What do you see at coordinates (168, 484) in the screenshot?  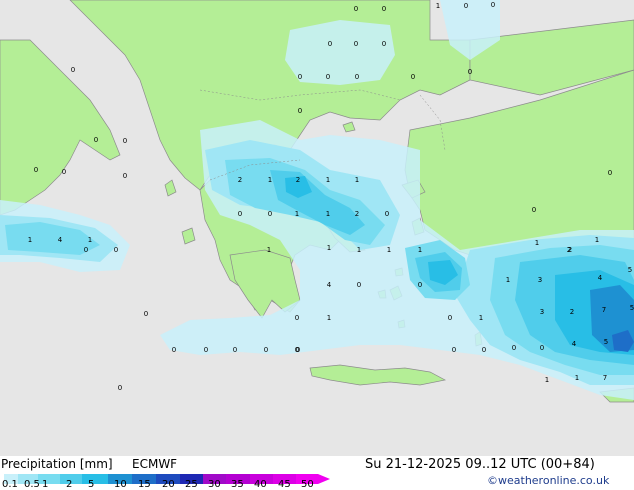 I see `legend-tick-label: 20` at bounding box center [168, 484].